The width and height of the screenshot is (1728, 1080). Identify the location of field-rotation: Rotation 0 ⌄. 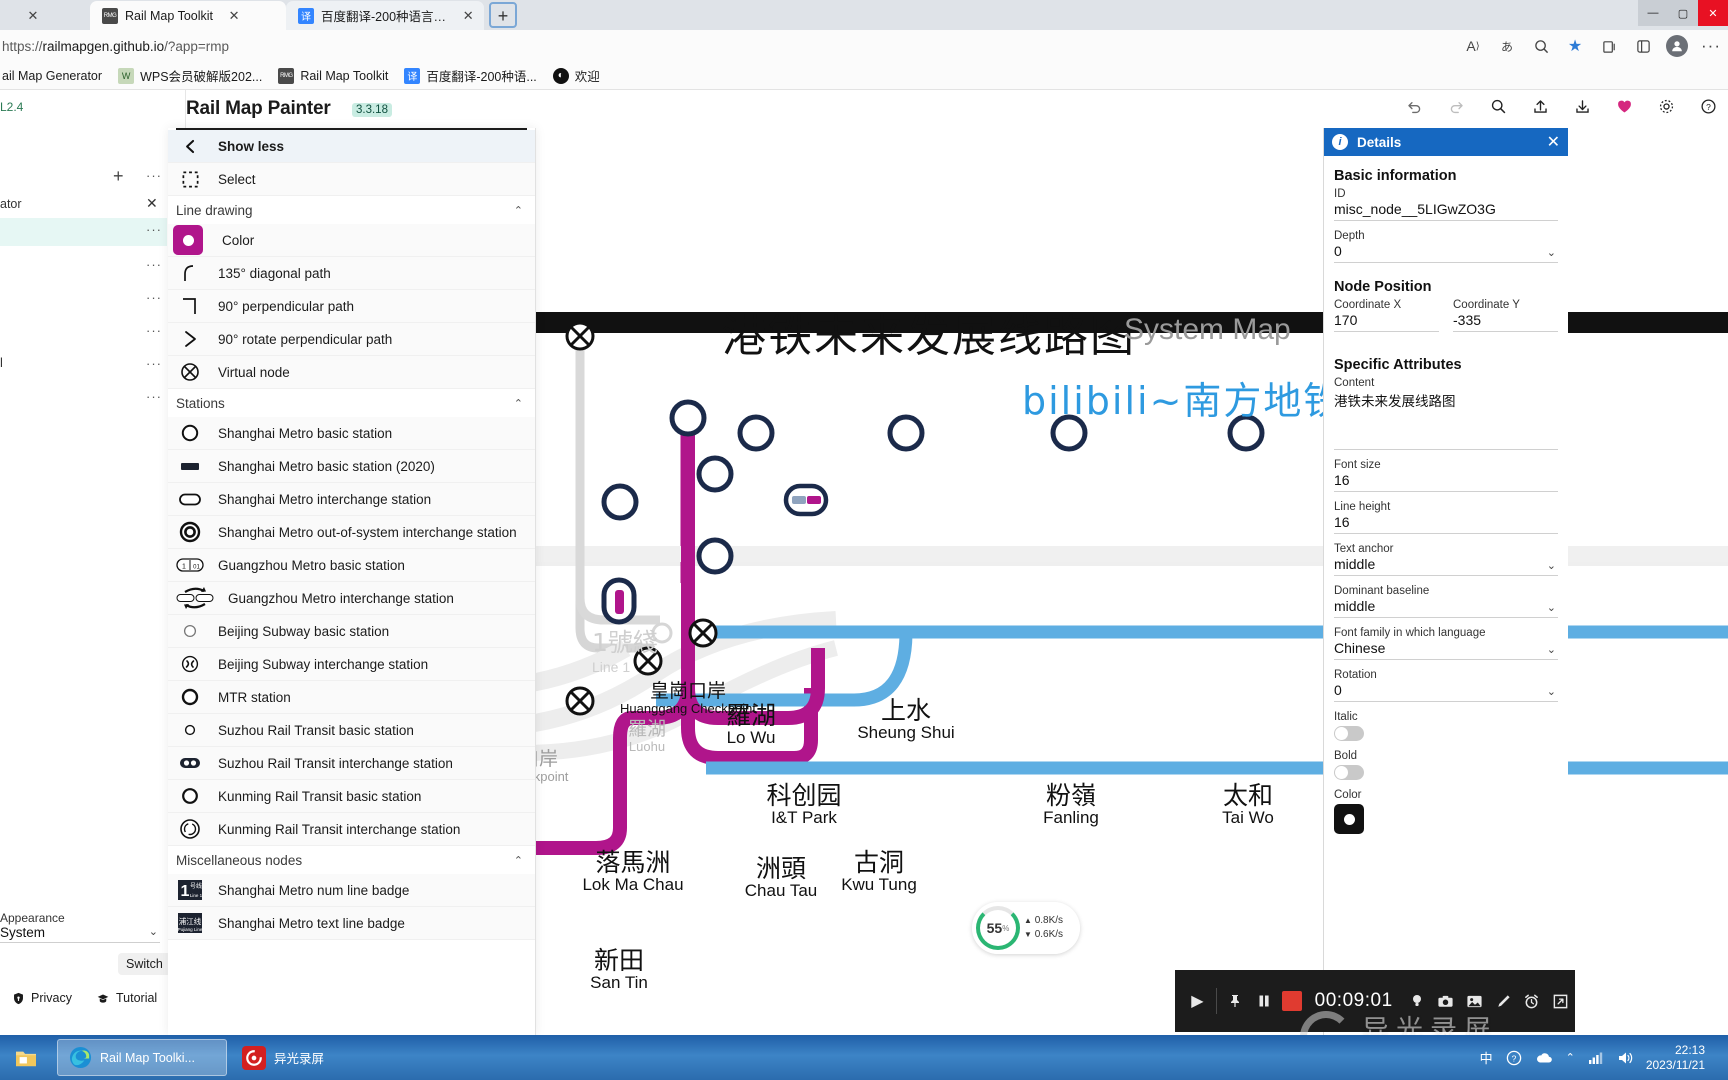
(1446, 685).